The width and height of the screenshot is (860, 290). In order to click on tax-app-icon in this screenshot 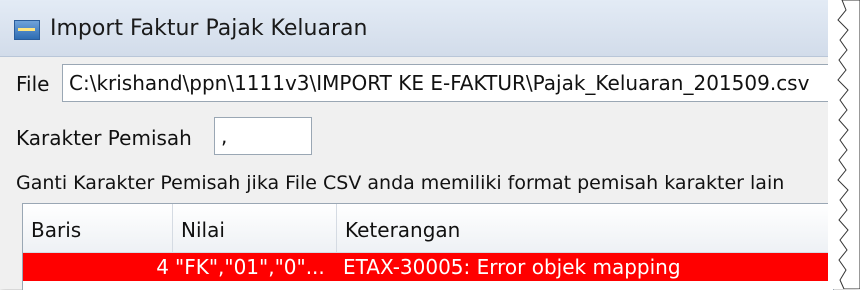, I will do `click(27, 30)`.